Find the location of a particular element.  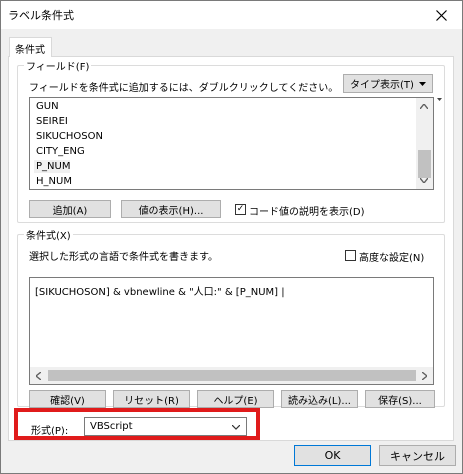

cancel-label: キャンセル is located at coordinates (417, 456).